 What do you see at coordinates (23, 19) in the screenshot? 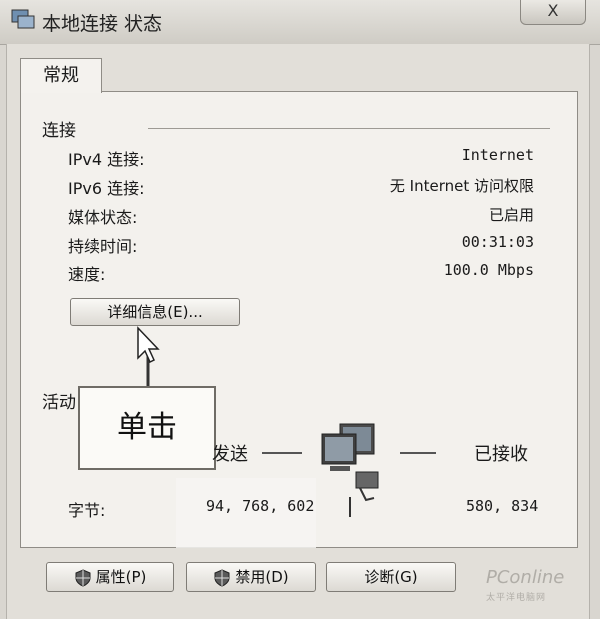
I see `network-connection-icon` at bounding box center [23, 19].